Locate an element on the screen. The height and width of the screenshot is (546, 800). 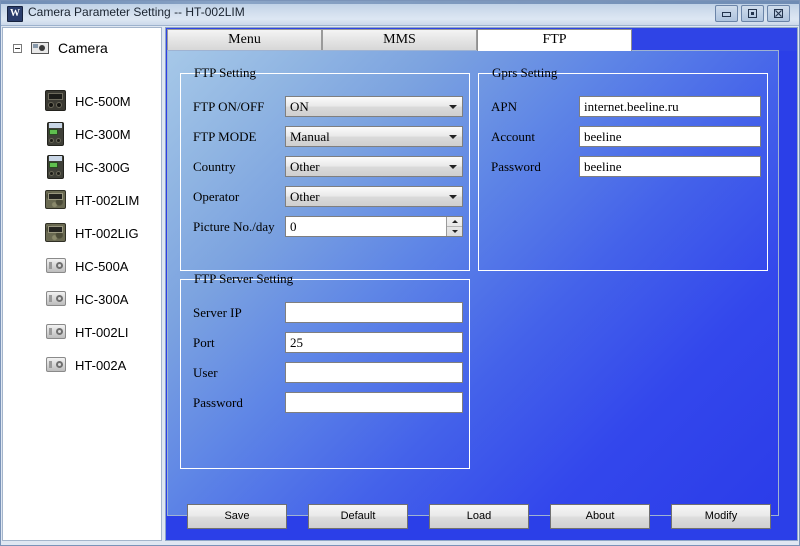
server-ip-label: Server IP is located at coordinates (217, 312).